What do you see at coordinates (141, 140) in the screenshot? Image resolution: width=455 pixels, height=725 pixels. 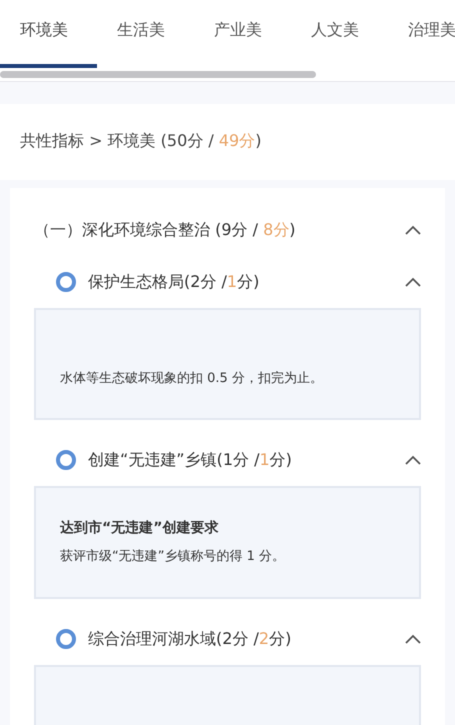 I see `breadcrumb: 共性指标 > 环境美 (50分 / 49分)` at bounding box center [141, 140].